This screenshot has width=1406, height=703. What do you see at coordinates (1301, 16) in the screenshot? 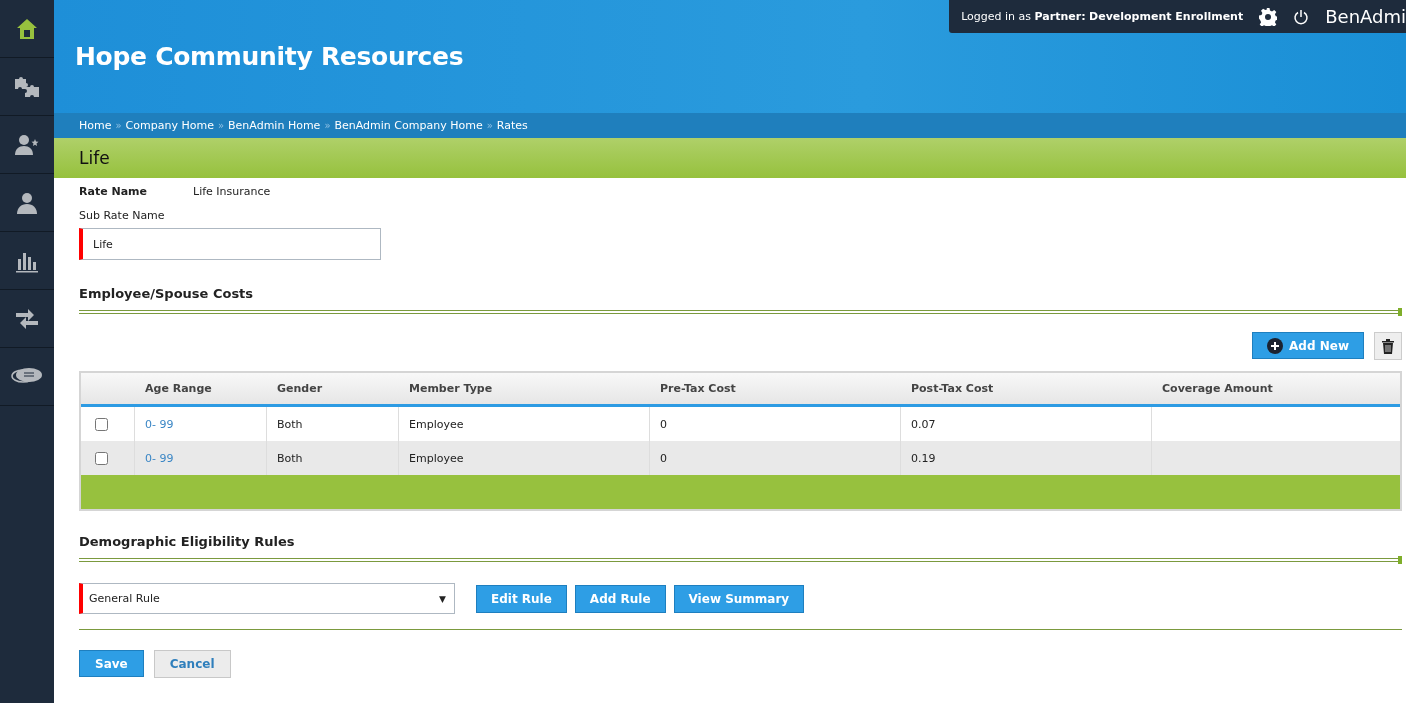
I see `power-icon` at bounding box center [1301, 16].